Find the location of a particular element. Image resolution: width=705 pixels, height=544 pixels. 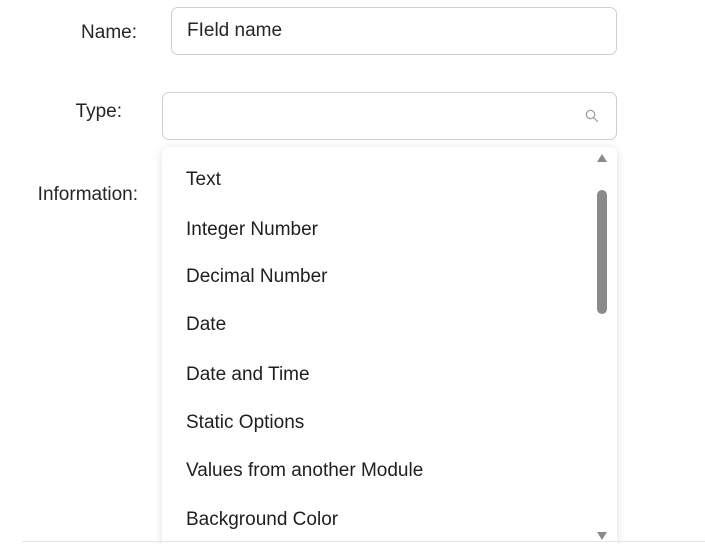

bottom-divider is located at coordinates (363, 541).